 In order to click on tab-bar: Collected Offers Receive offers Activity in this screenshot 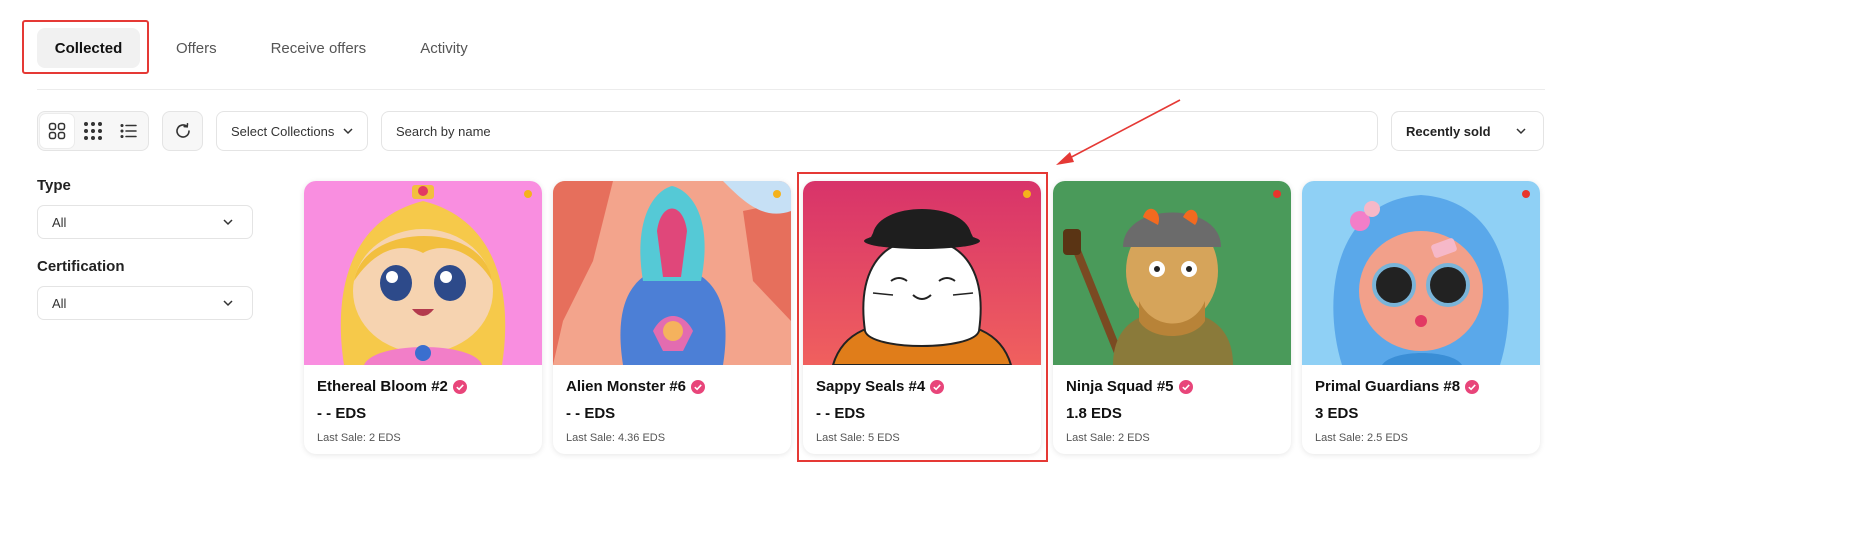, I will do `click(269, 48)`.